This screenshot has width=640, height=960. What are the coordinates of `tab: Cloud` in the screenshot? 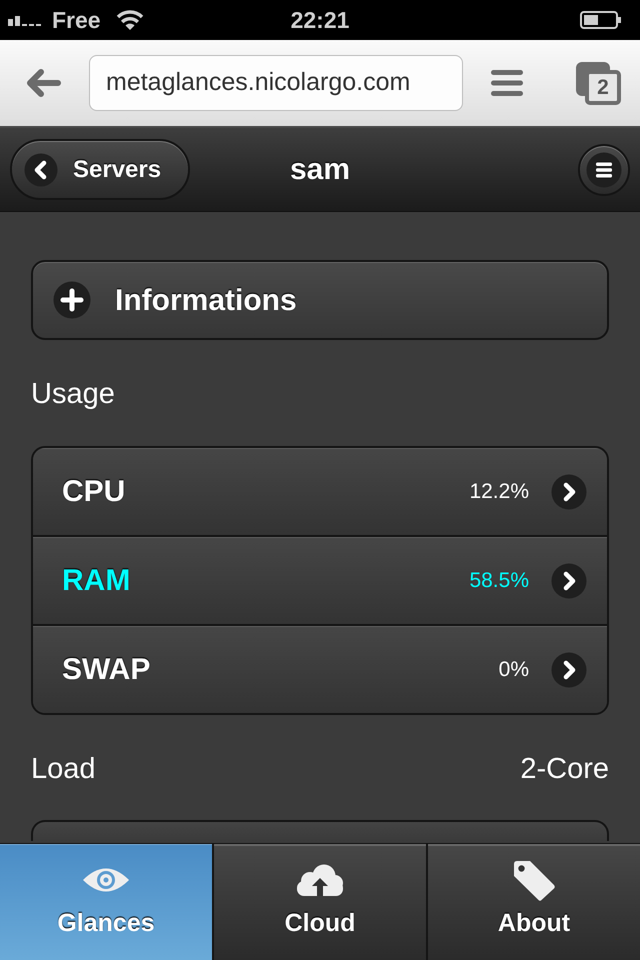 It's located at (319, 902).